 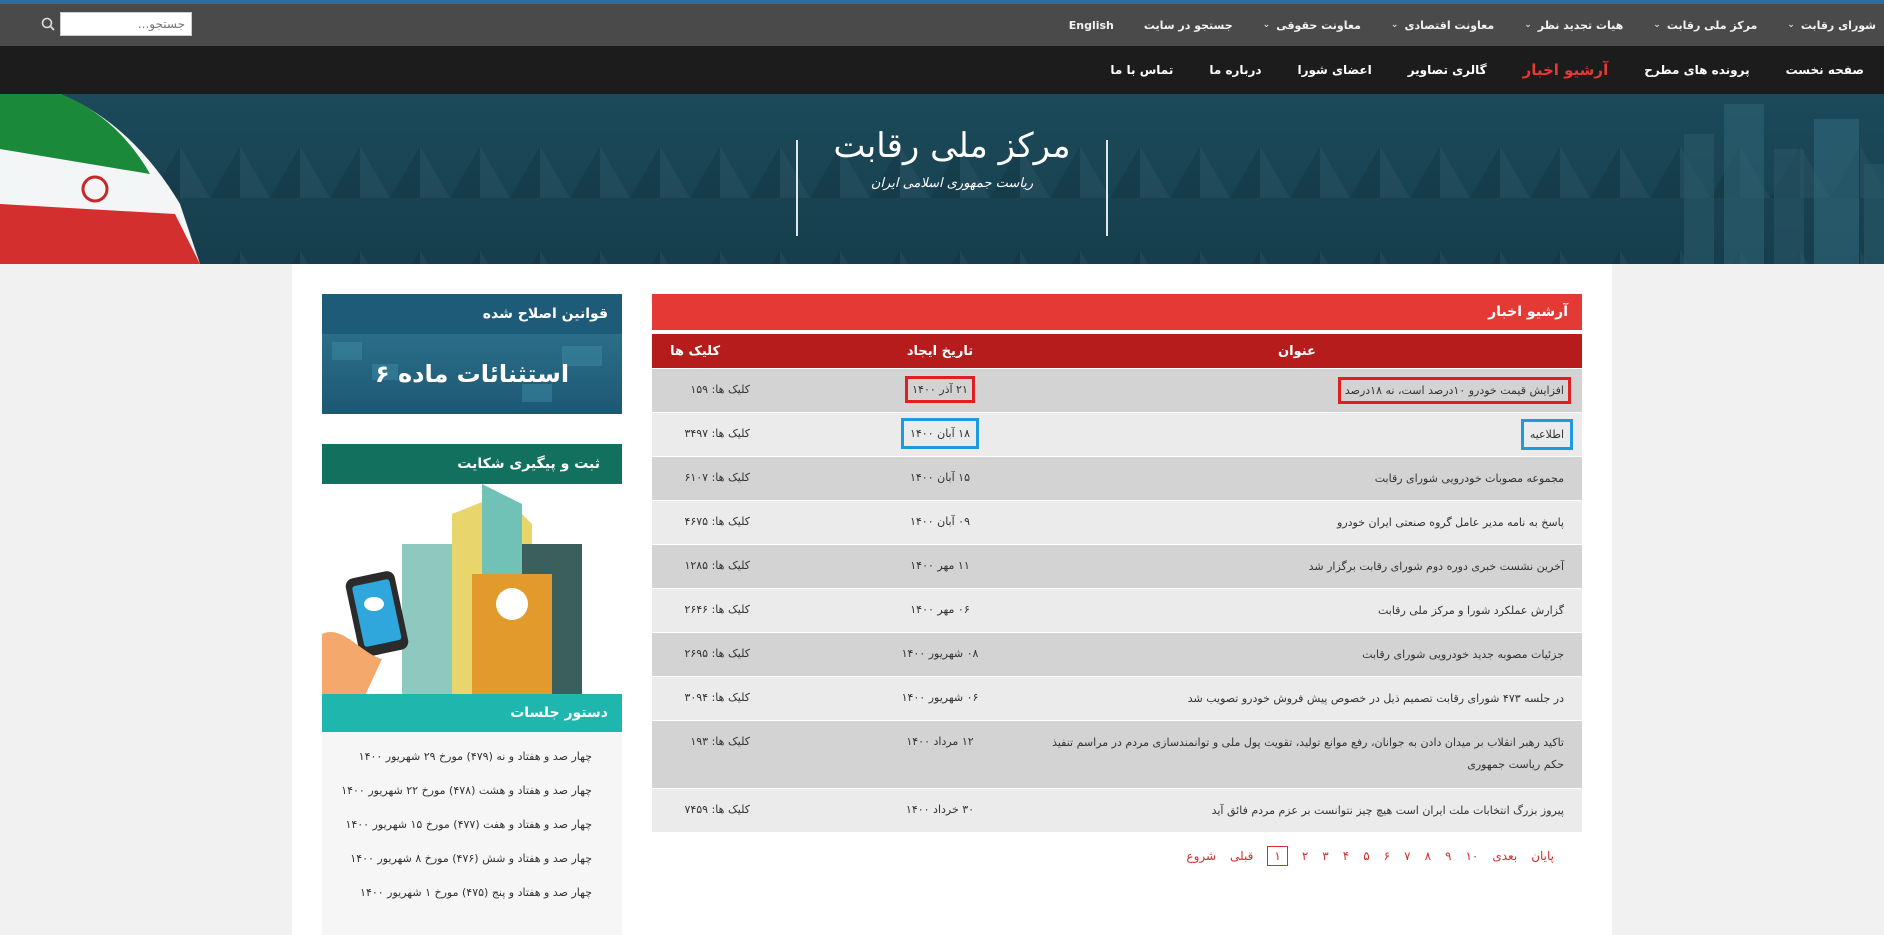 I want to click on utility-menu-item: معاونت حقوقی ⌄, so click(x=1312, y=25).